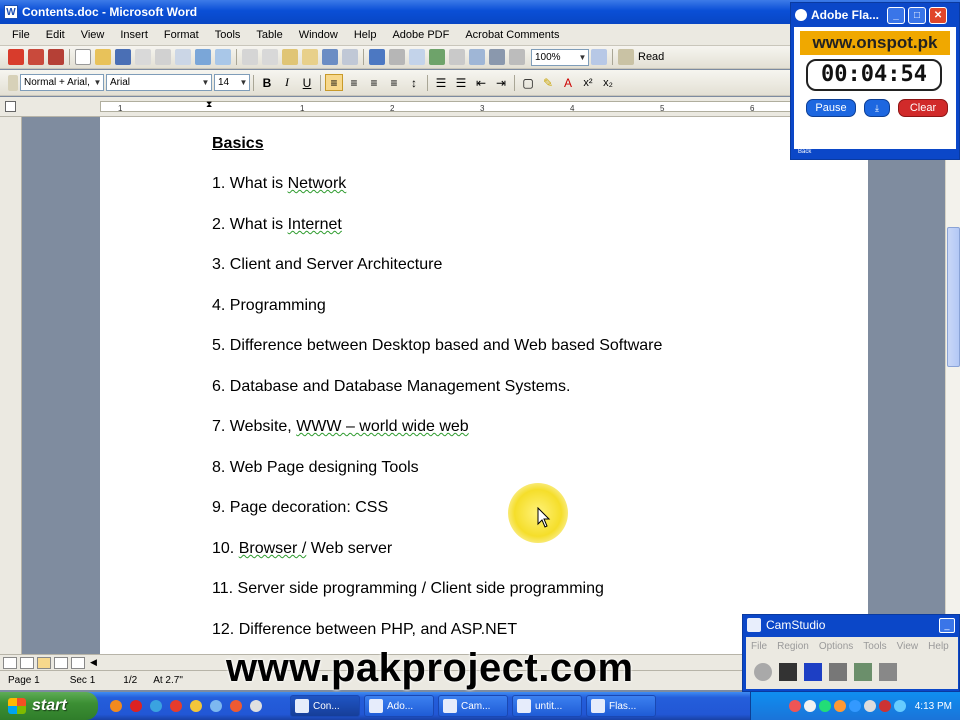  Describe the element at coordinates (788, 672) in the screenshot. I see `pause-icon` at that location.